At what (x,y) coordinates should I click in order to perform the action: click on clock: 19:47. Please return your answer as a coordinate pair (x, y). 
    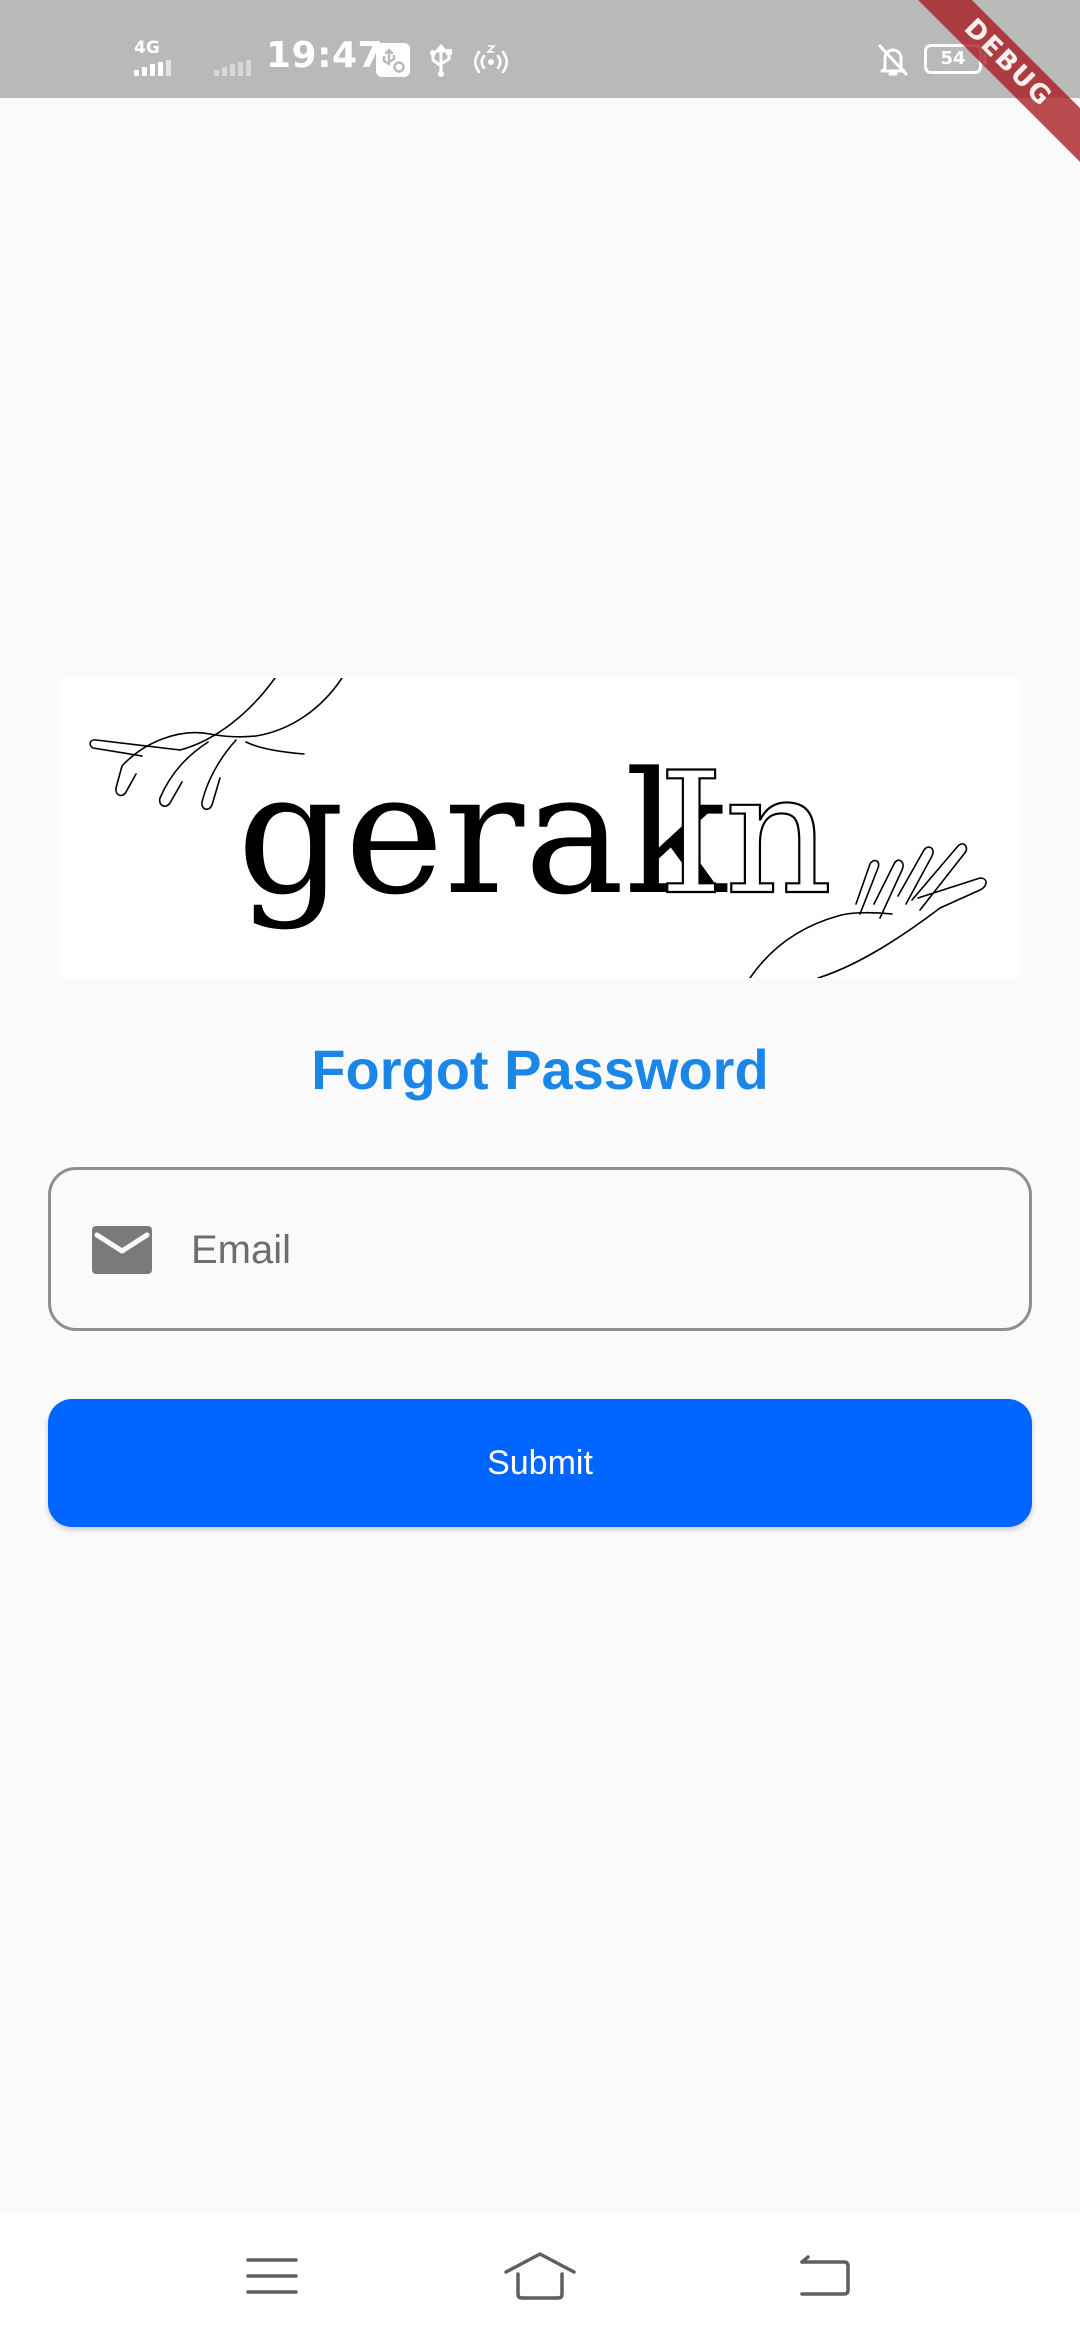
    Looking at the image, I should click on (325, 55).